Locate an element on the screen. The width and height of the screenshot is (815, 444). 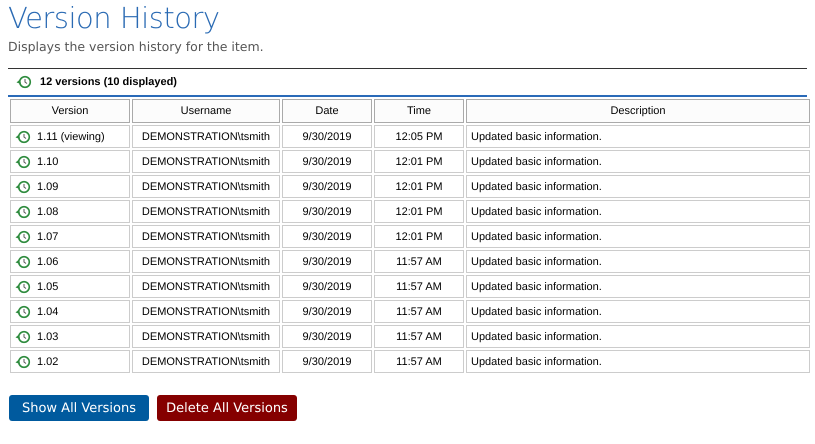
version-number: 1.06 is located at coordinates (47, 262).